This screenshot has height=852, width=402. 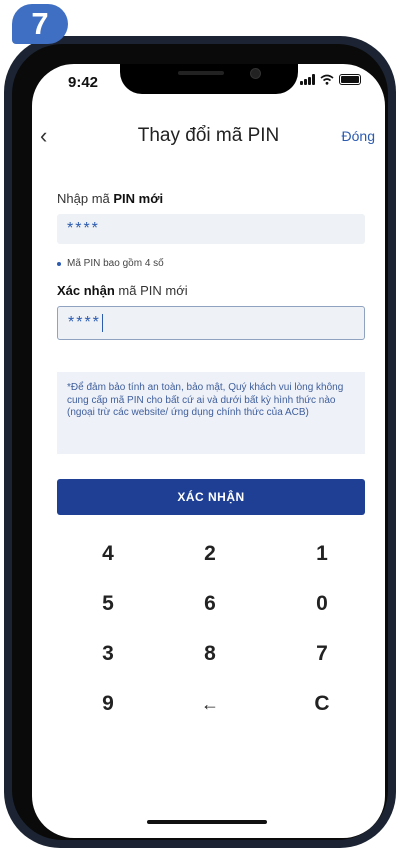 What do you see at coordinates (83, 228) in the screenshot?
I see `new-pin-value: ****` at bounding box center [83, 228].